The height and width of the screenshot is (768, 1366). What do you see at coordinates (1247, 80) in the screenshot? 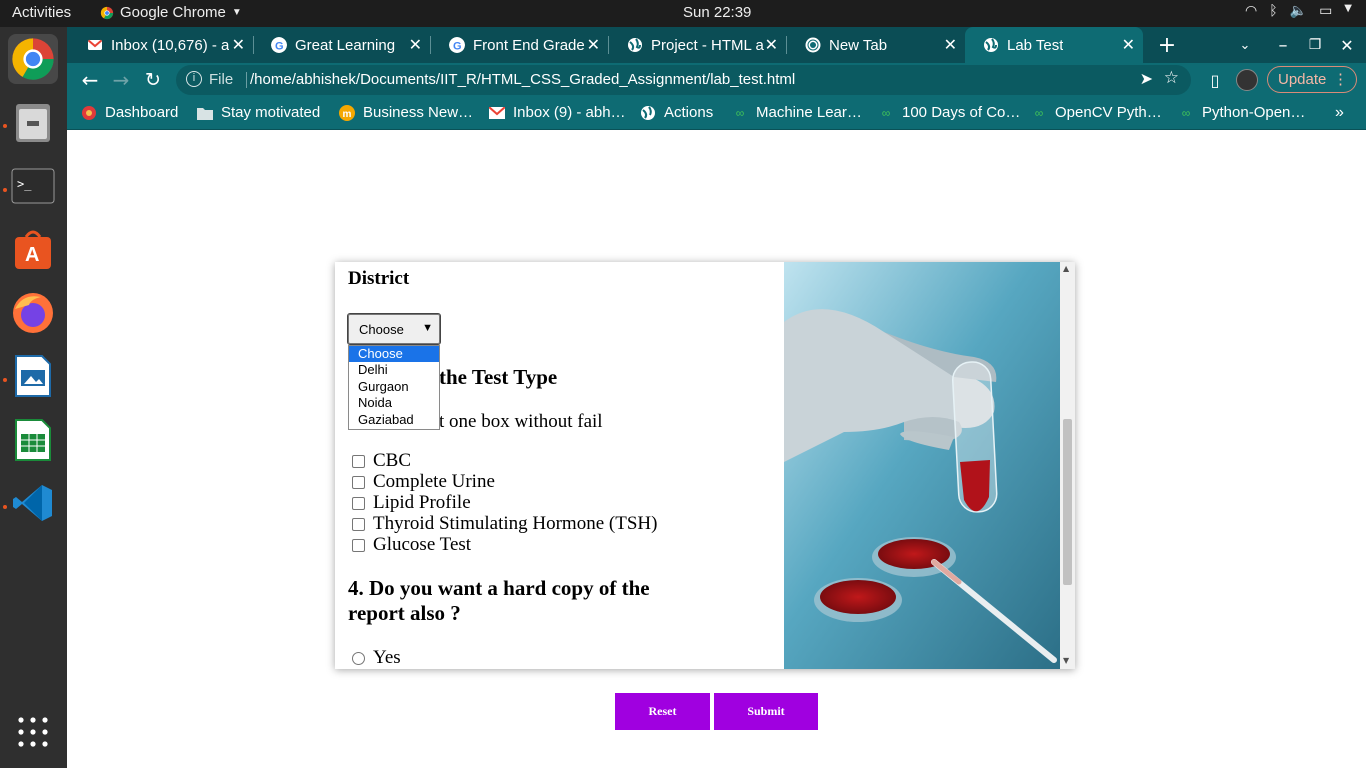
I see `profile-avatar` at bounding box center [1247, 80].